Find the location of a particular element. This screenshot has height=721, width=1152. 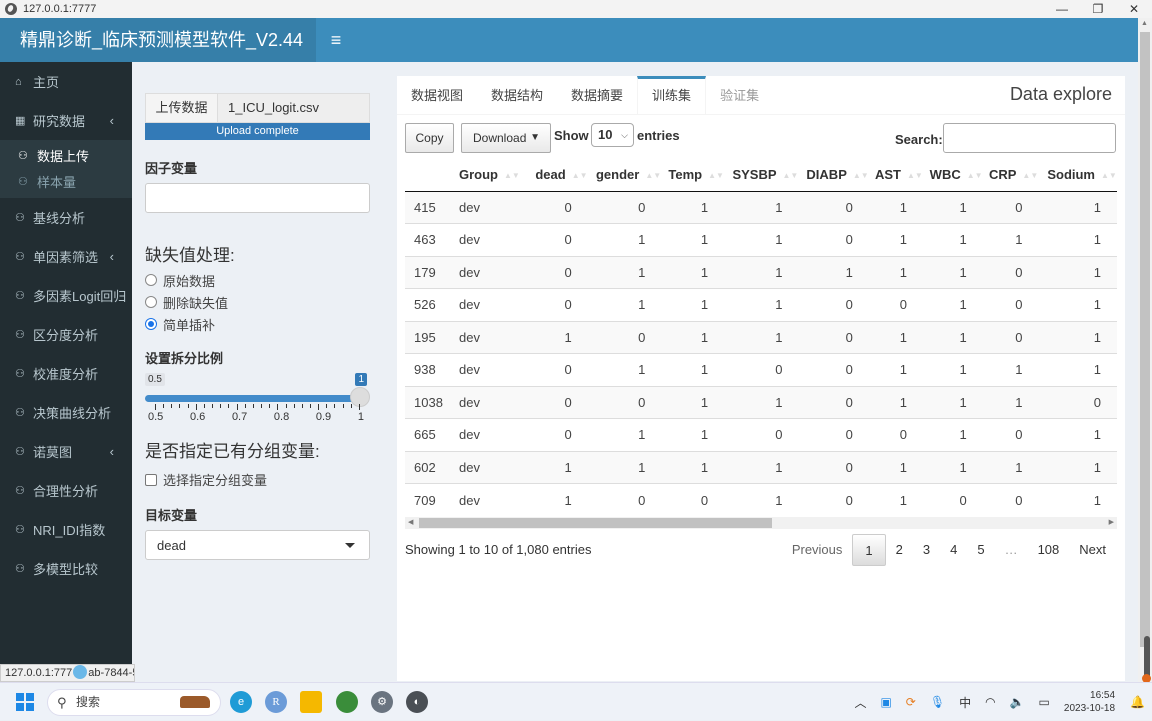

page-button-4: 4 is located at coordinates (953, 550).